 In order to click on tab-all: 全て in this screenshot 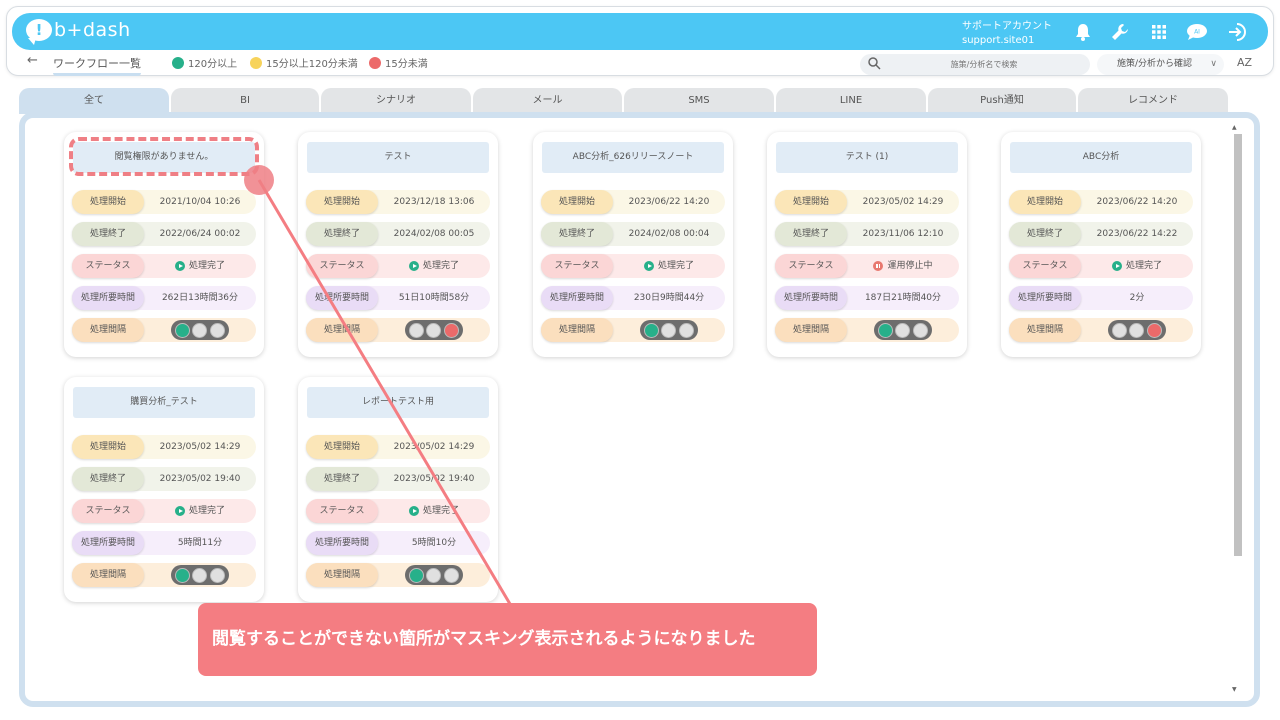, I will do `click(94, 101)`.